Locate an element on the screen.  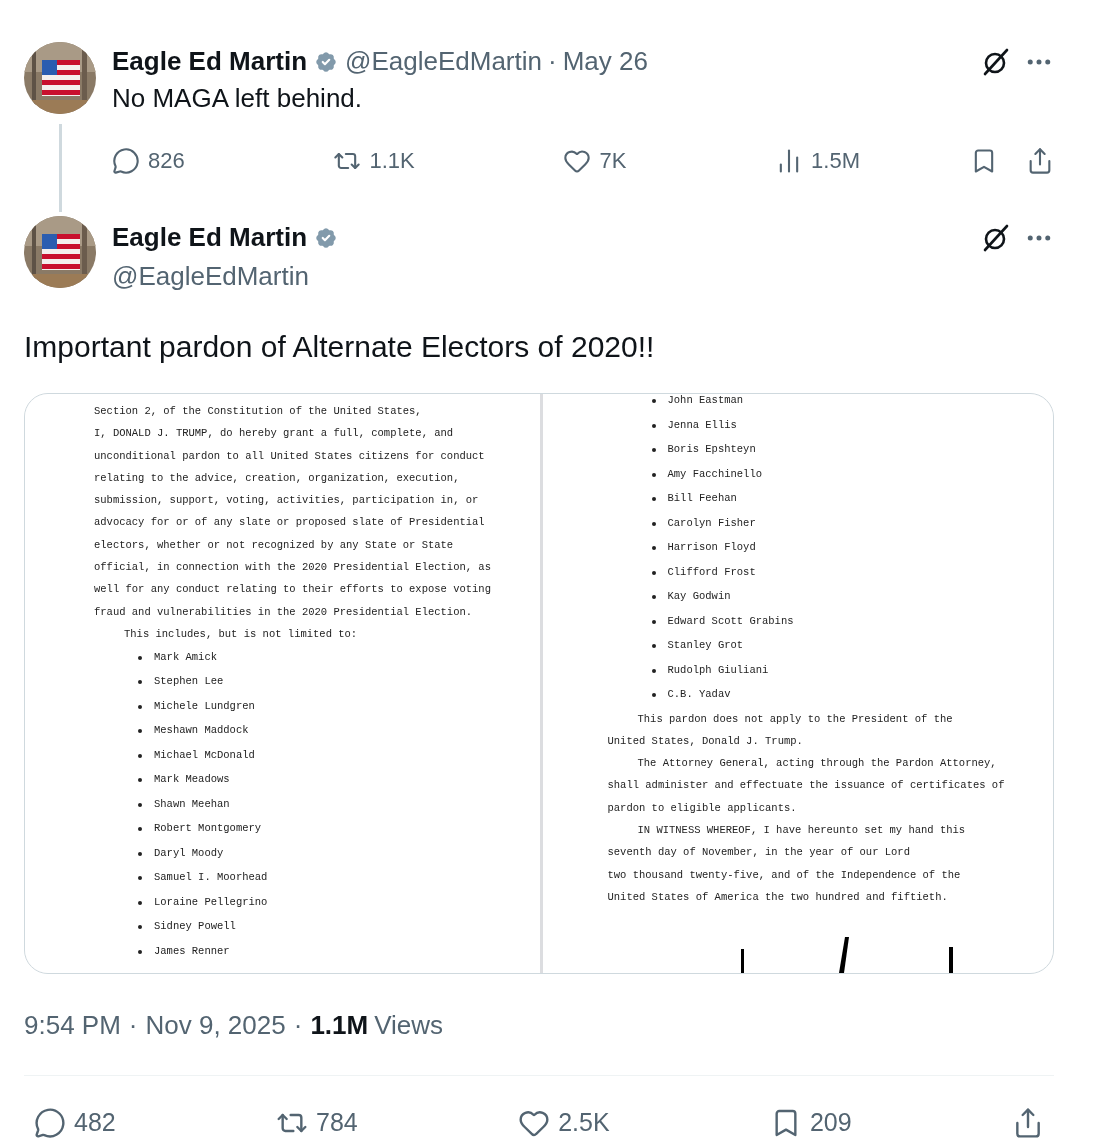
document-text: unconditional pardon to all United States citizens for conduct is located at coordinates (290, 456).